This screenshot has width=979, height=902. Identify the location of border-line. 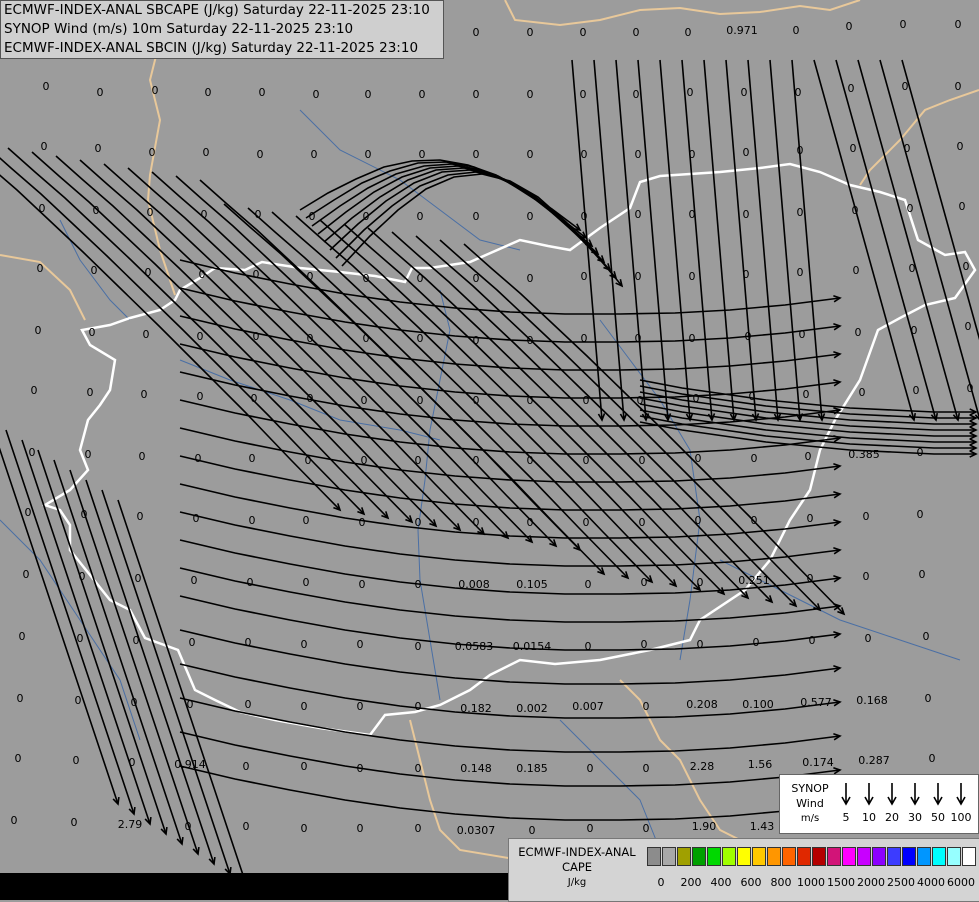
(465, 790).